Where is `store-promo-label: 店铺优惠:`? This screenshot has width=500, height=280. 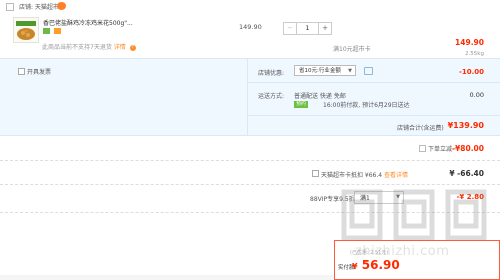 store-promo-label: 店铺优惠: is located at coordinates (271, 73).